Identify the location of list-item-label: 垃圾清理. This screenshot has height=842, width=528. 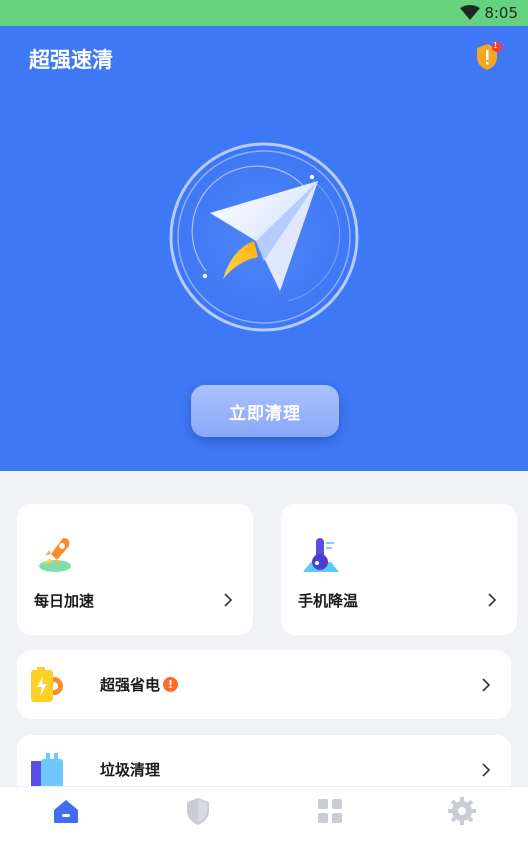
(130, 770).